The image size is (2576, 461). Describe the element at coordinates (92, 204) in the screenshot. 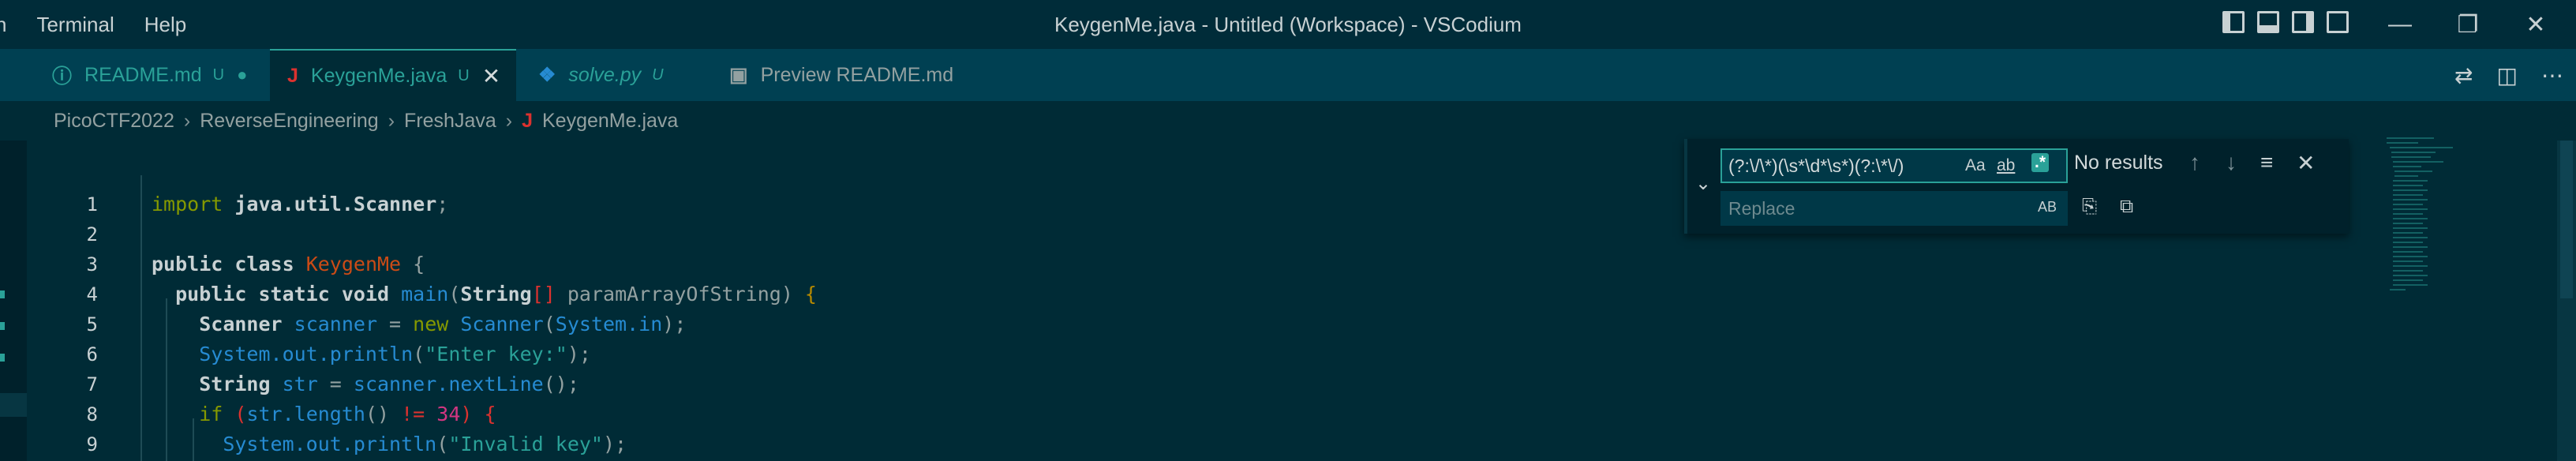

I see `line-number: 1` at that location.